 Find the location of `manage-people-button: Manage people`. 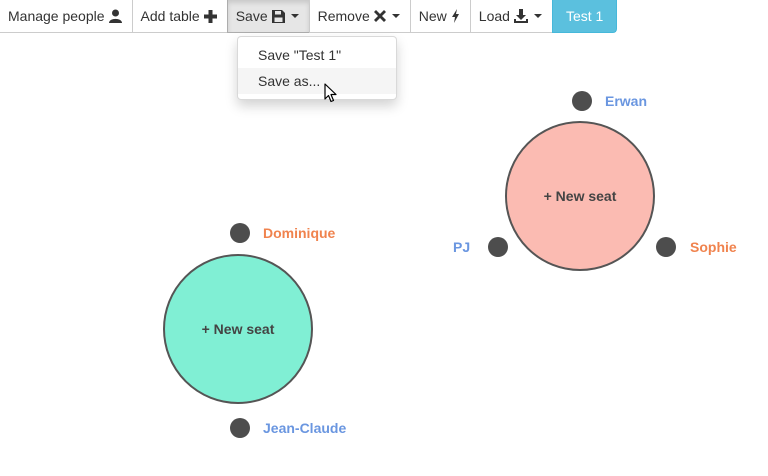

manage-people-button: Manage people is located at coordinates (66, 16).